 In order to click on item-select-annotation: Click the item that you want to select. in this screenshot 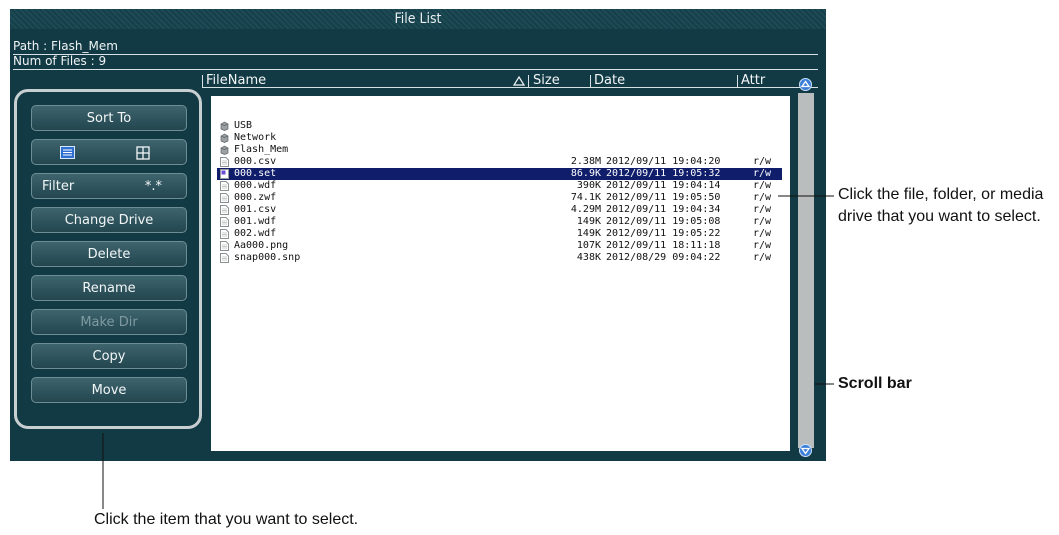, I will do `click(226, 519)`.